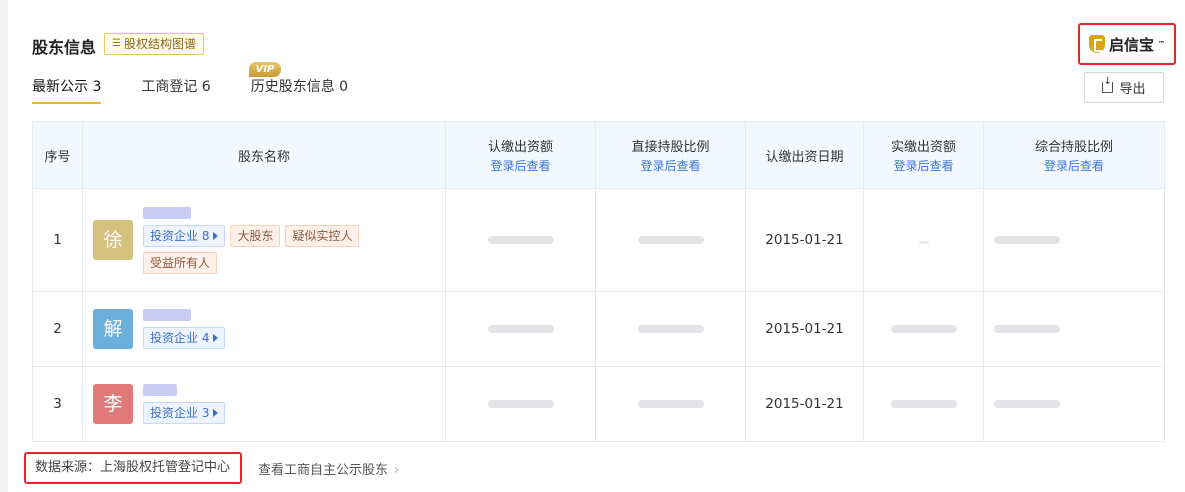 Image resolution: width=1185 pixels, height=492 pixels. Describe the element at coordinates (116, 43) in the screenshot. I see `org-chart-icon: ☰` at that location.